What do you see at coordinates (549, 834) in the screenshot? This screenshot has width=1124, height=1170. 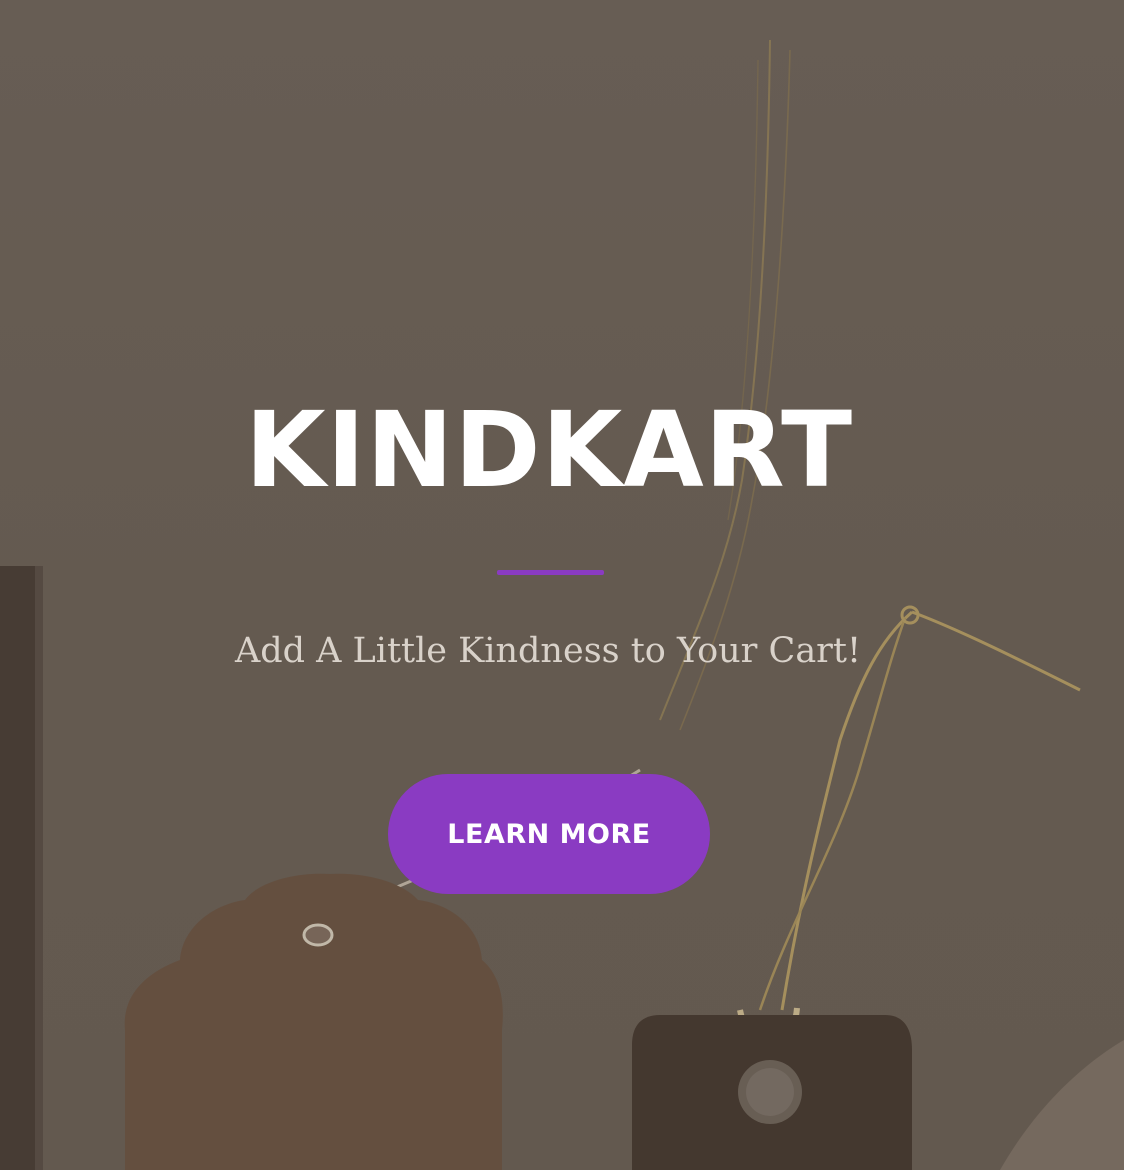 I see `learn-more-button: LEARN MORE` at bounding box center [549, 834].